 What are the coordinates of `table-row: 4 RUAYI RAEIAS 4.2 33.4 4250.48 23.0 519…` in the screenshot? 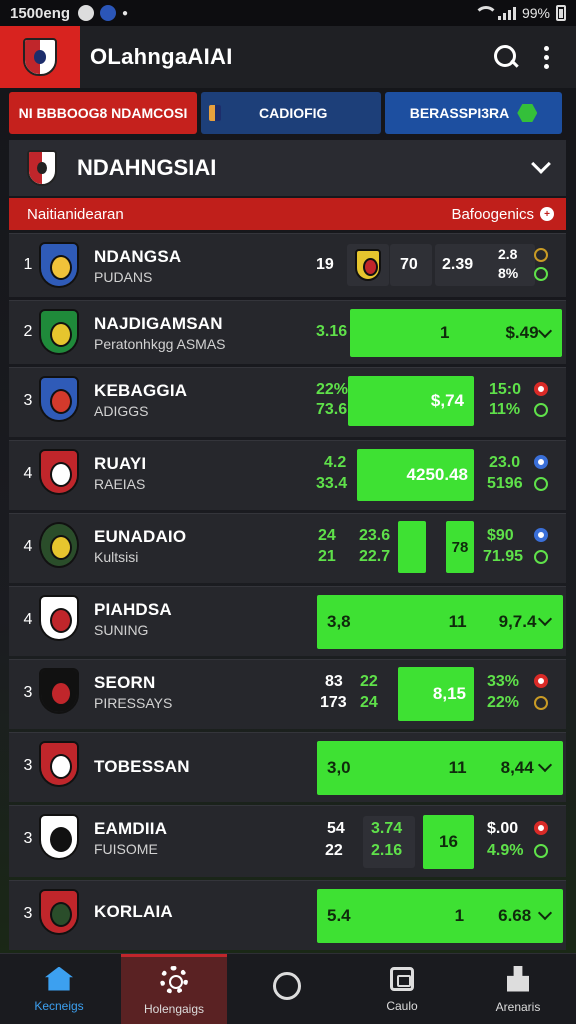 It's located at (287, 475).